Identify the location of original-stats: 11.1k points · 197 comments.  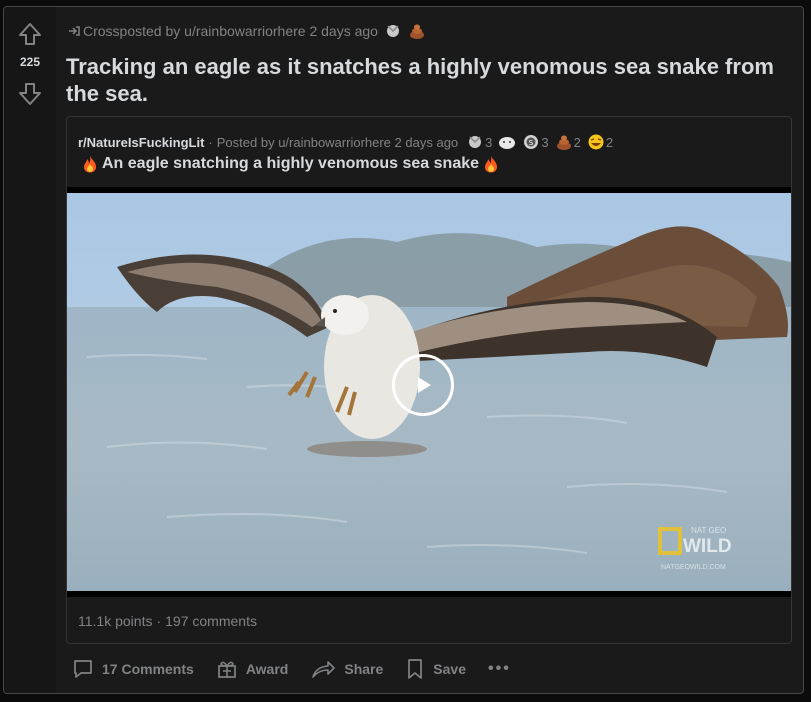
(167, 621).